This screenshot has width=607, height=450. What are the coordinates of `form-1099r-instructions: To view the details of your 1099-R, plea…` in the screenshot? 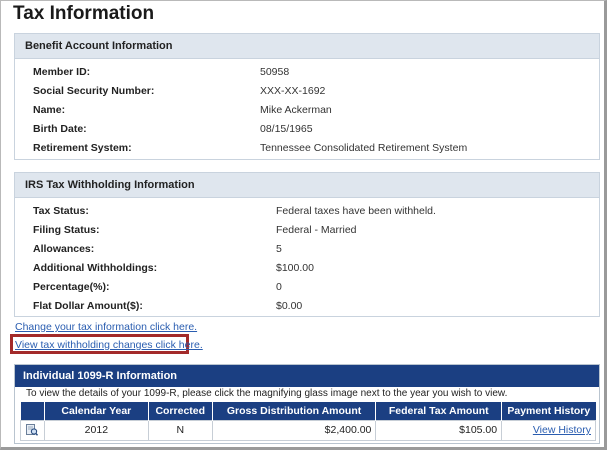 It's located at (267, 393).